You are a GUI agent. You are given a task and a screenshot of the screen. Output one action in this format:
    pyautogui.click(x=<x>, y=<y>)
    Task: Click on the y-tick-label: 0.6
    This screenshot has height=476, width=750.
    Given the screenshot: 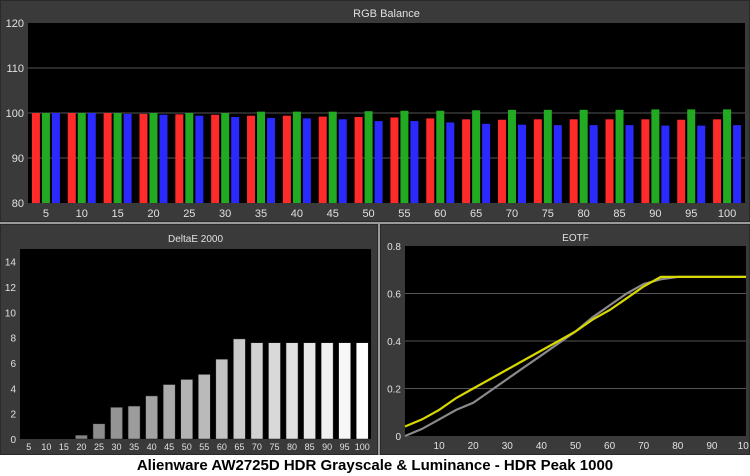 What is the action you would take?
    pyautogui.click(x=394, y=295)
    